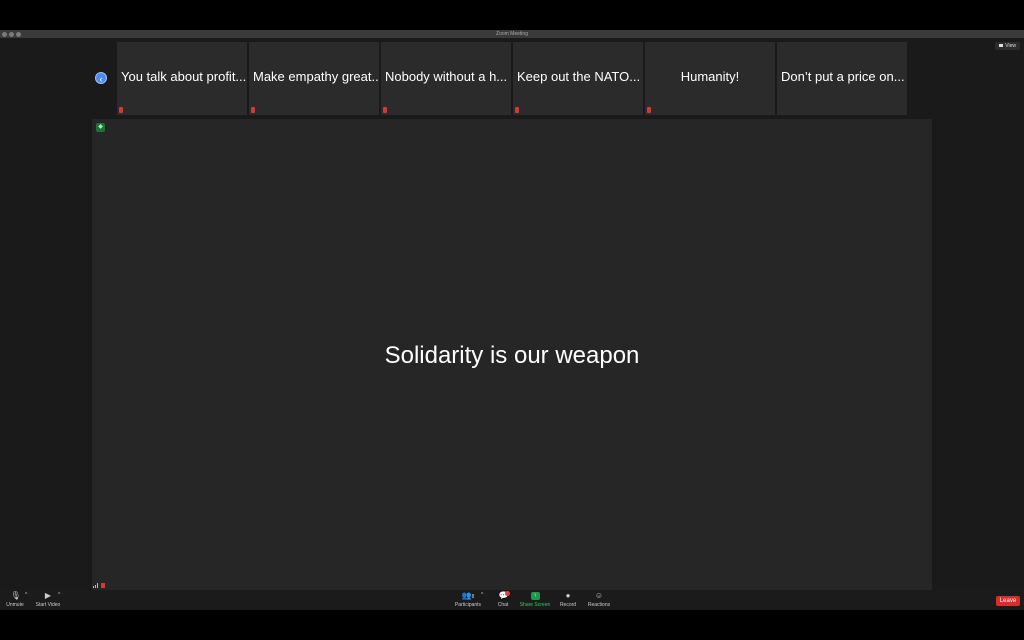 Image resolution: width=1024 pixels, height=640 pixels. What do you see at coordinates (473, 597) in the screenshot?
I see `participants-count: 8` at bounding box center [473, 597].